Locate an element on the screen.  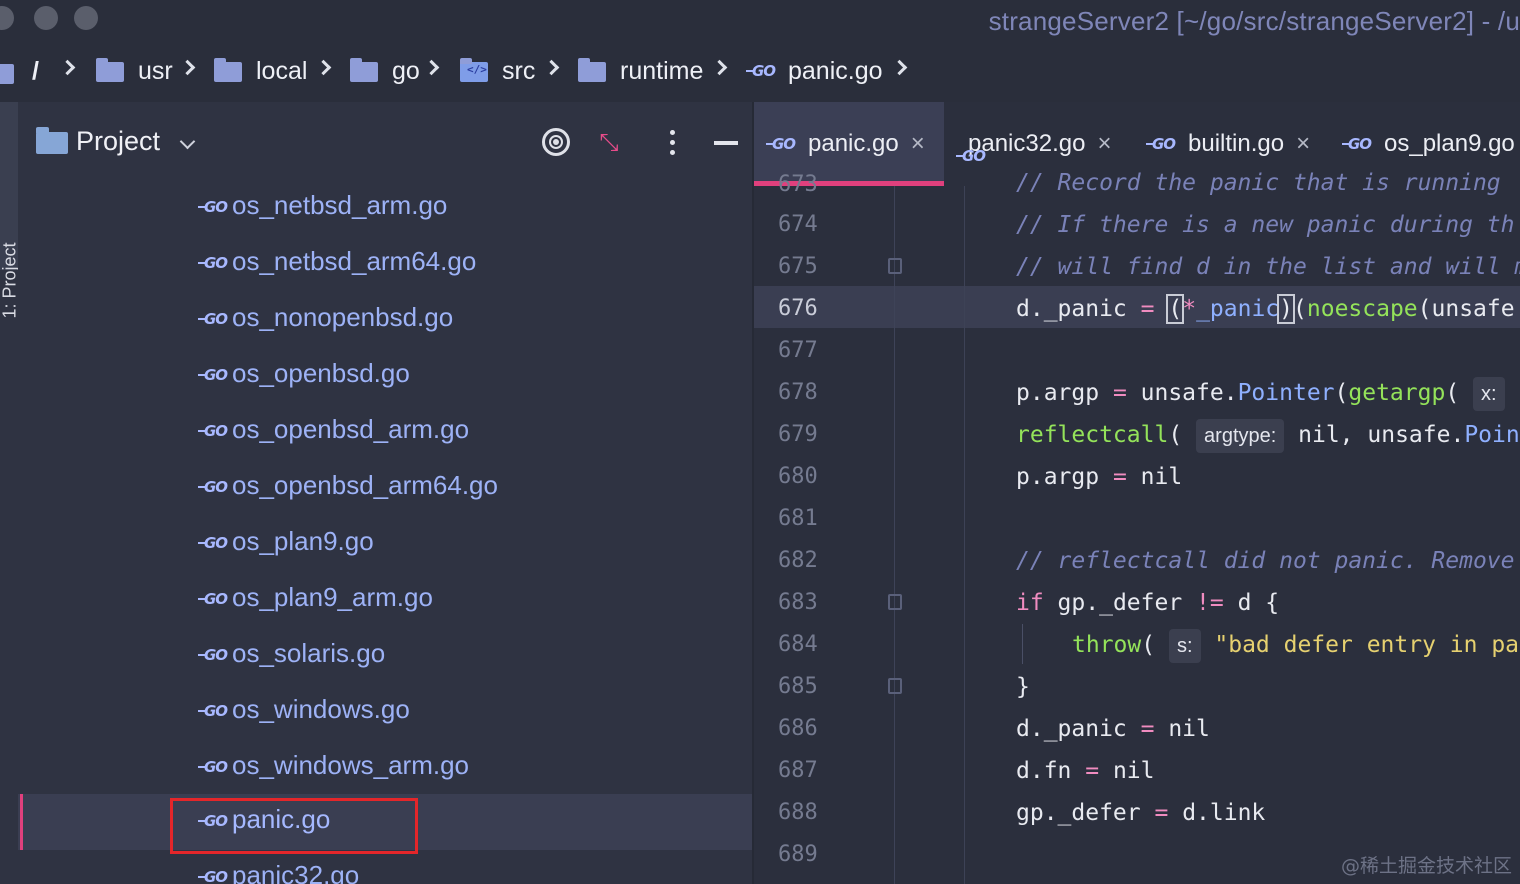
breadcrumb-item-src: src is located at coordinates (497, 71).